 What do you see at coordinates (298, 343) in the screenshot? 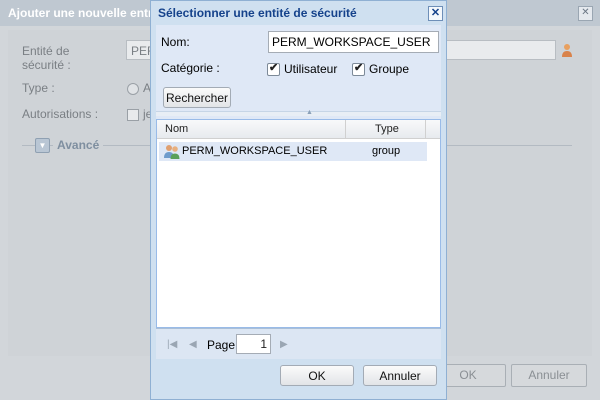
I see `paging-toolbar: |◀ ◀ Page 1 ▶` at bounding box center [298, 343].